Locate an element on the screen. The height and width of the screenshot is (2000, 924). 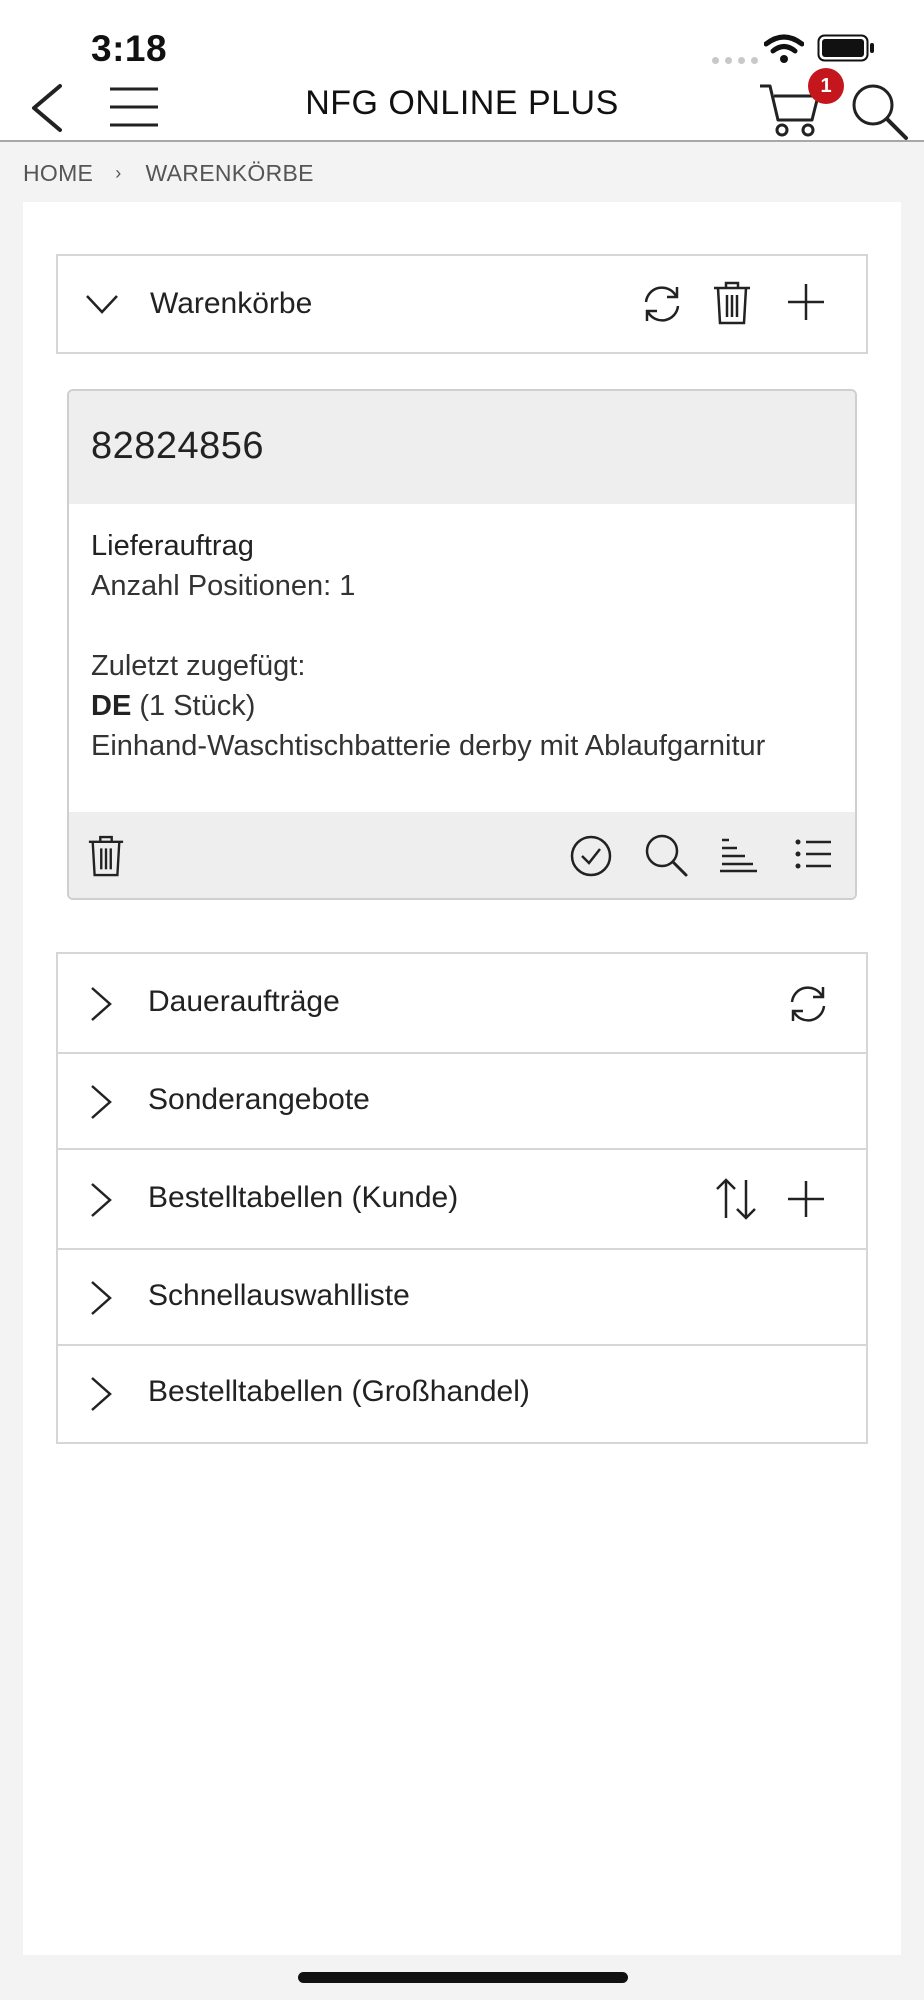
section-label: Bestelltabellen (Großhandel) is located at coordinates (339, 1391).